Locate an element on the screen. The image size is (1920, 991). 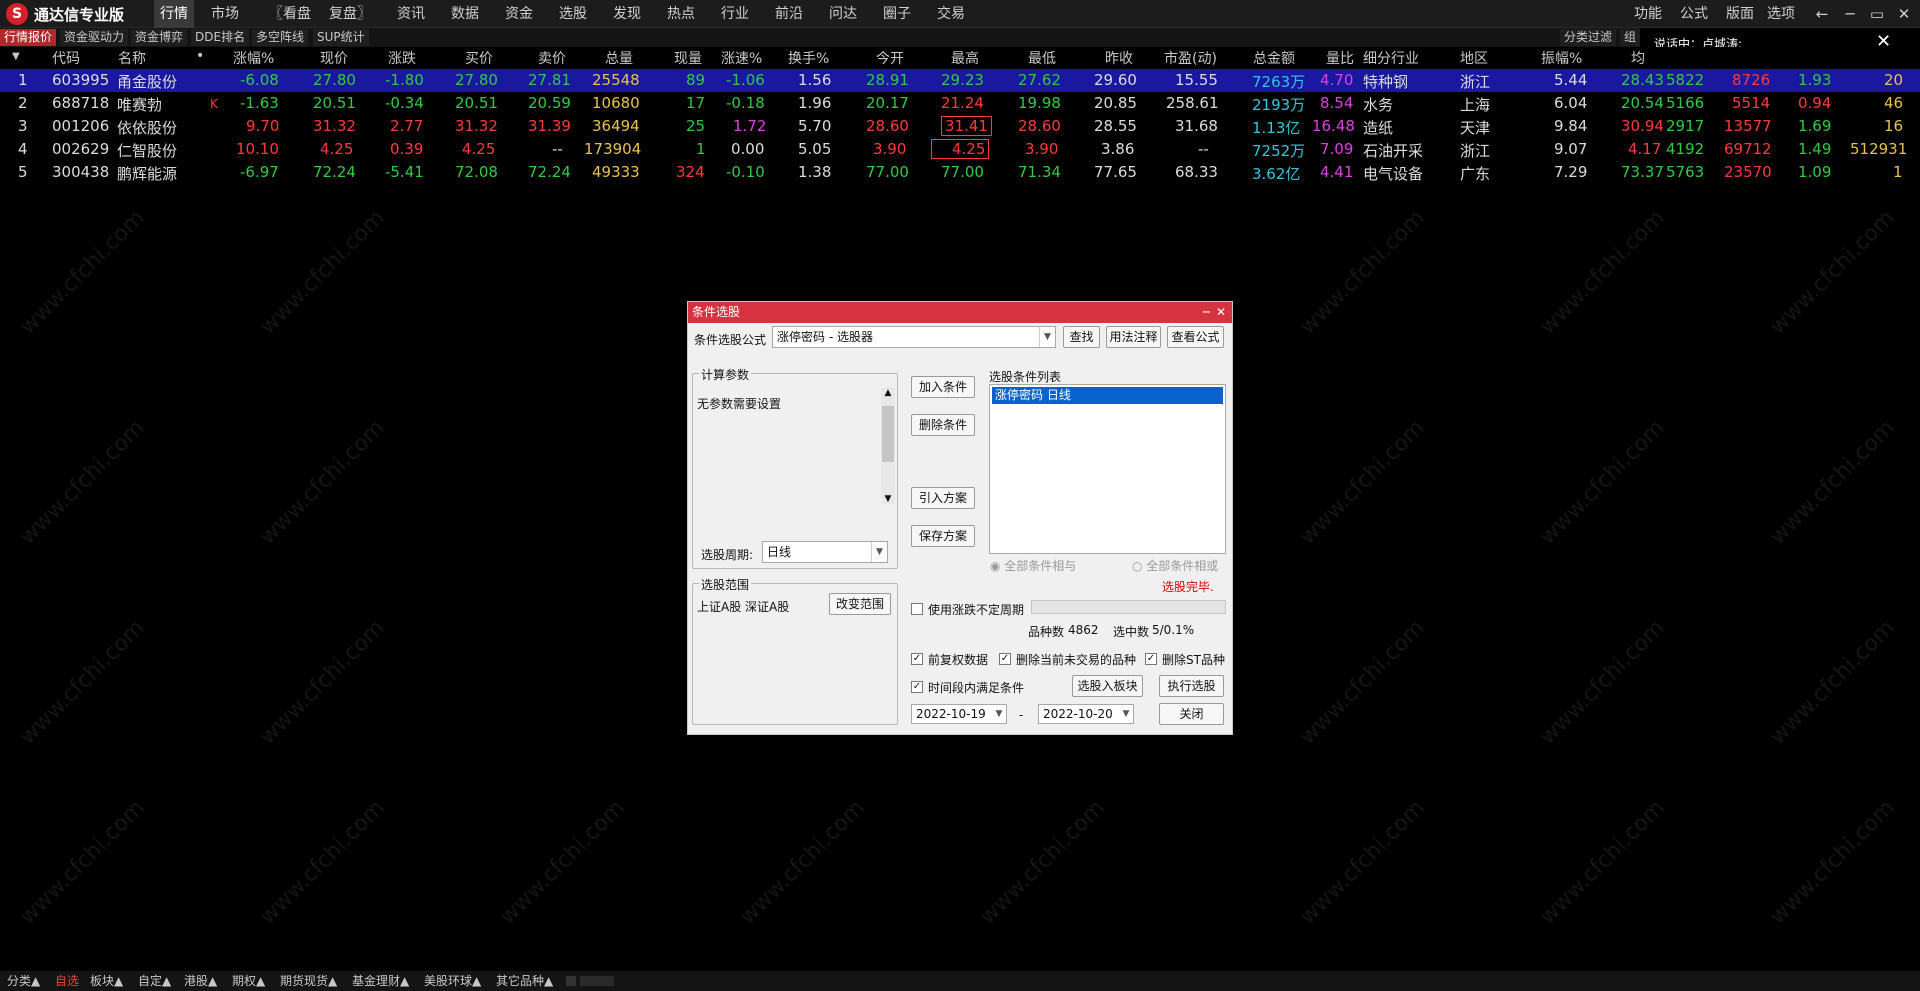
bottom-tab-options: 期权▲ is located at coordinates (248, 981).